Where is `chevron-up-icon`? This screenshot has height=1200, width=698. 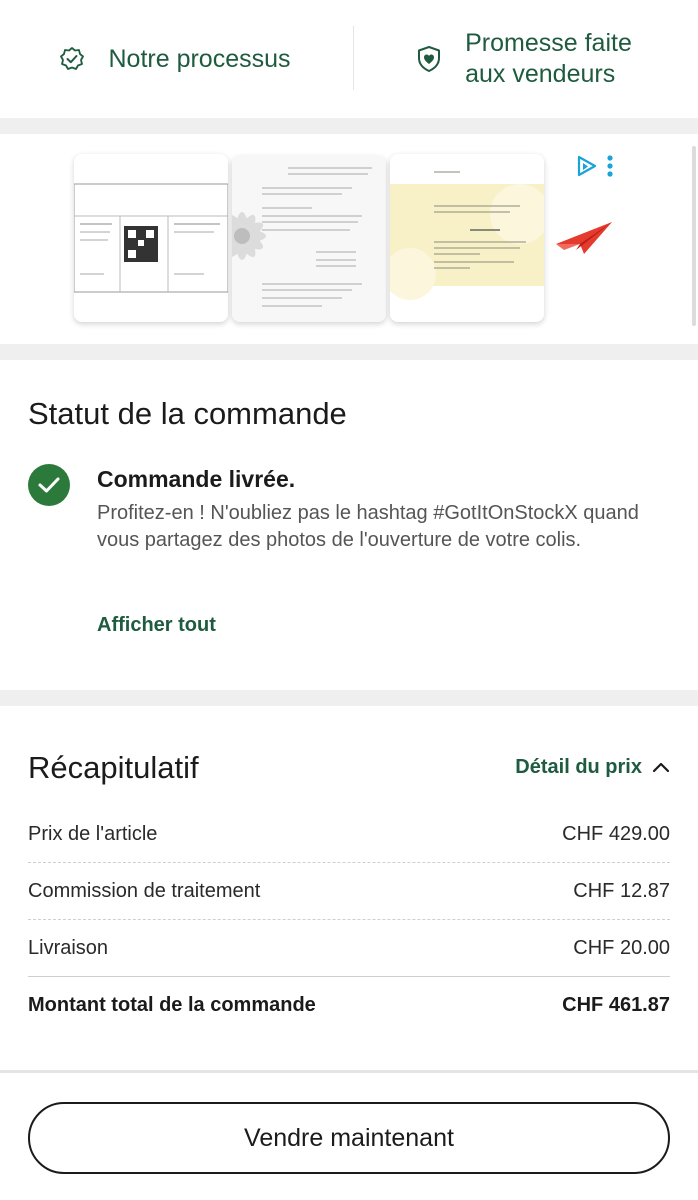 chevron-up-icon is located at coordinates (661, 767).